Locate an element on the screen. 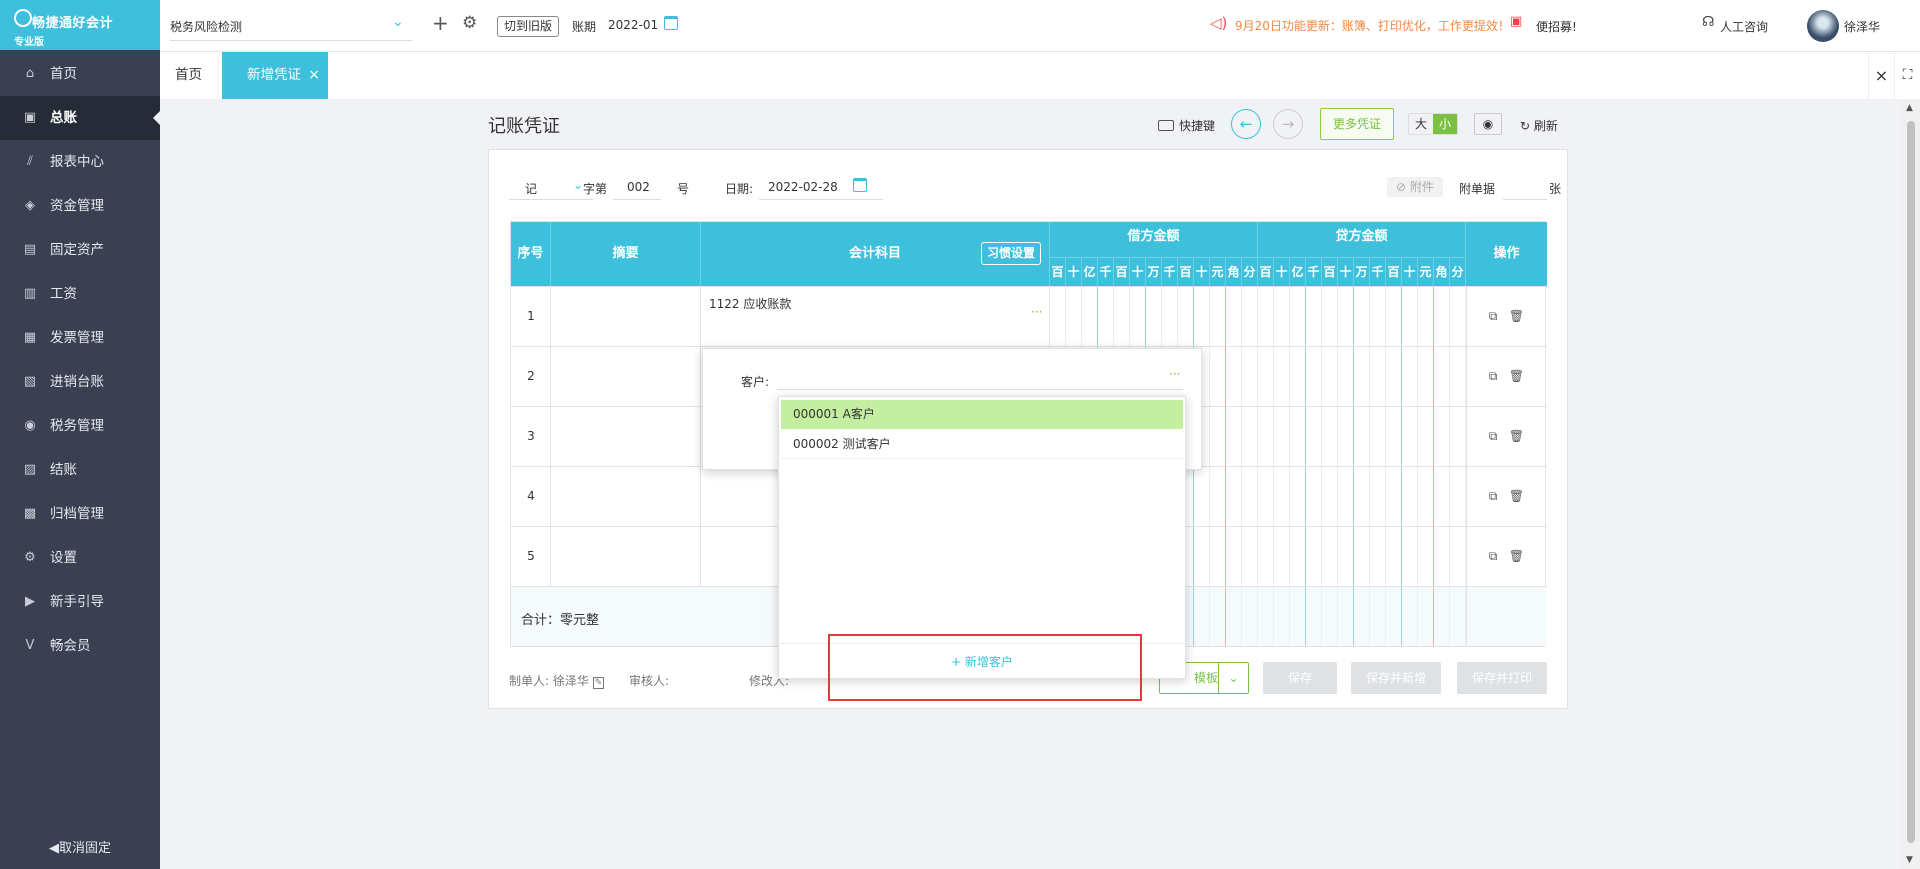 The image size is (1920, 869). scrollbar: ▲ ▼ is located at coordinates (1911, 484).